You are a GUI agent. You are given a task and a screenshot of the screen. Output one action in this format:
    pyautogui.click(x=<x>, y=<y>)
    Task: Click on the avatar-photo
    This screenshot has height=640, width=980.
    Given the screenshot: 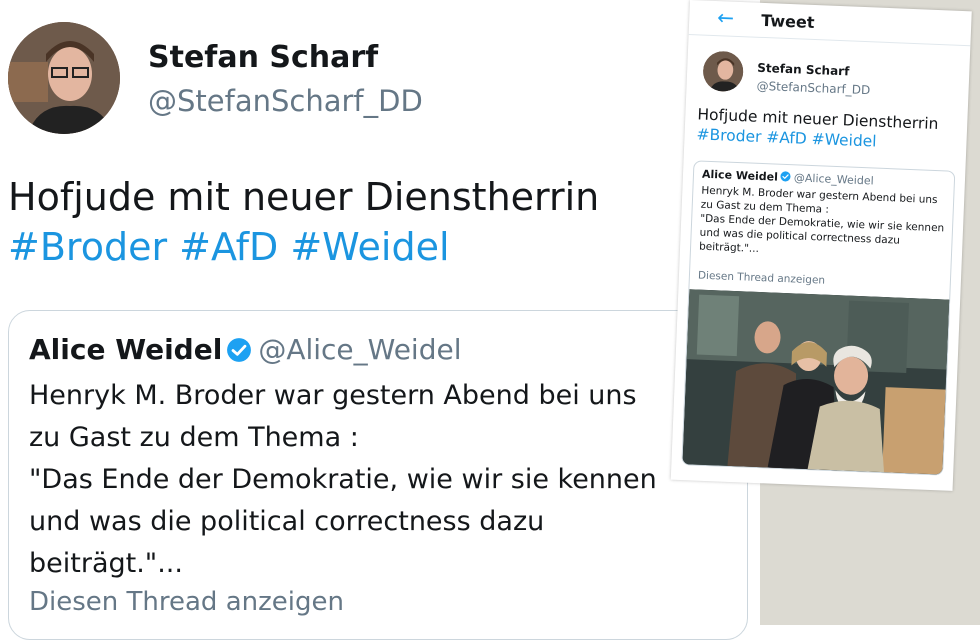 What is the action you would take?
    pyautogui.click(x=64, y=78)
    